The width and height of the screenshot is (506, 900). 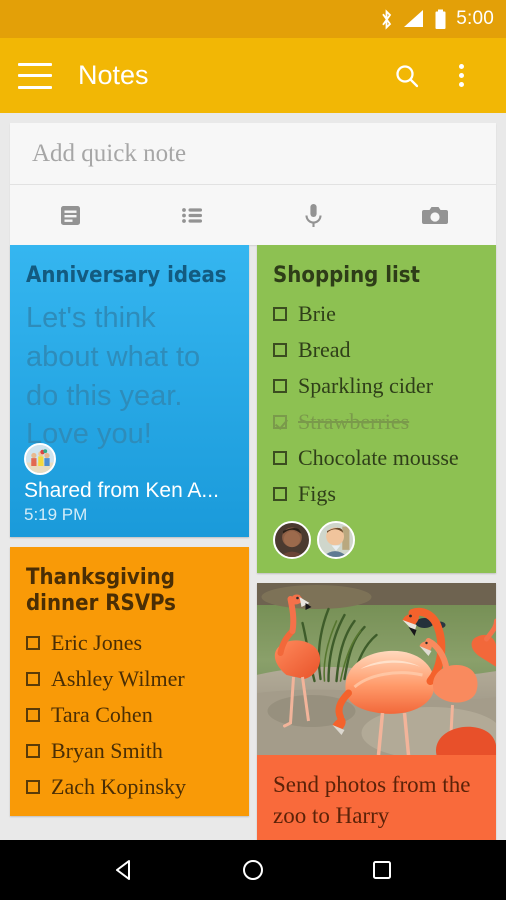 What do you see at coordinates (118, 678) in the screenshot?
I see `list-item-label: Ashley Wilmer` at bounding box center [118, 678].